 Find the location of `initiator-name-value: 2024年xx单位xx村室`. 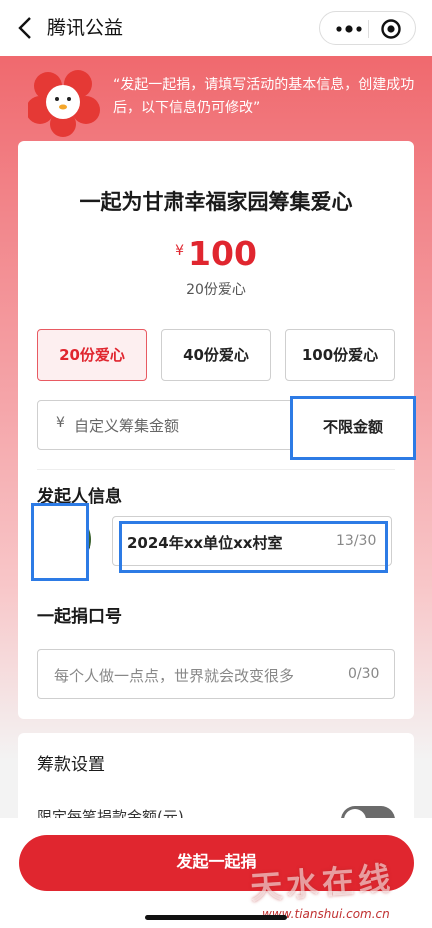

initiator-name-value: 2024年xx单位xx村室 is located at coordinates (205, 543).